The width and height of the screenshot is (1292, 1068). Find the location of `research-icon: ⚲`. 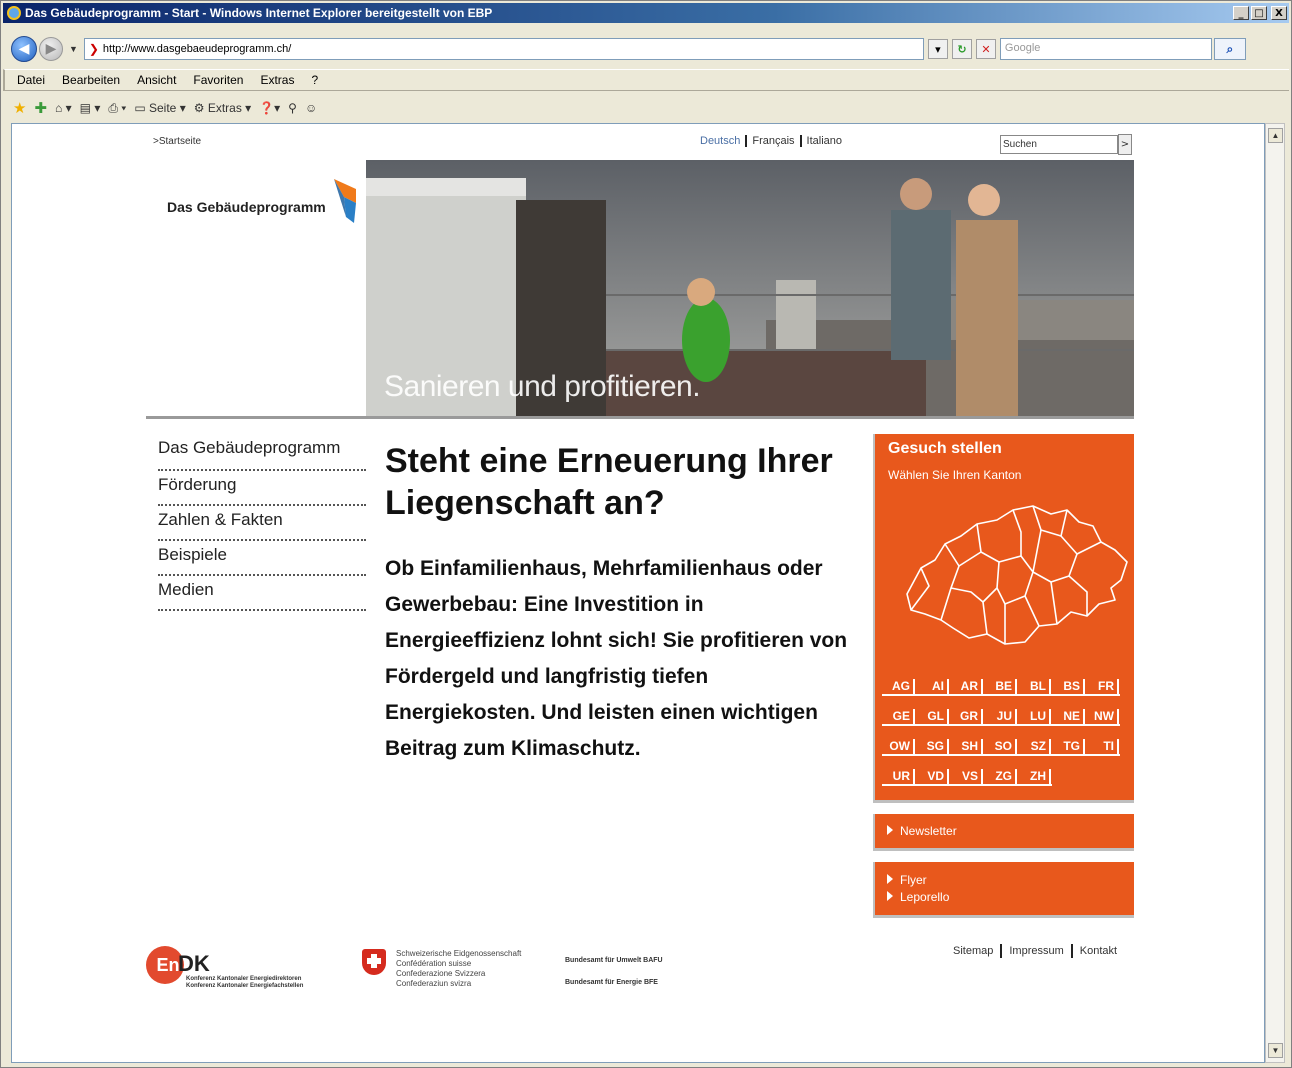

research-icon: ⚲ is located at coordinates (292, 108).